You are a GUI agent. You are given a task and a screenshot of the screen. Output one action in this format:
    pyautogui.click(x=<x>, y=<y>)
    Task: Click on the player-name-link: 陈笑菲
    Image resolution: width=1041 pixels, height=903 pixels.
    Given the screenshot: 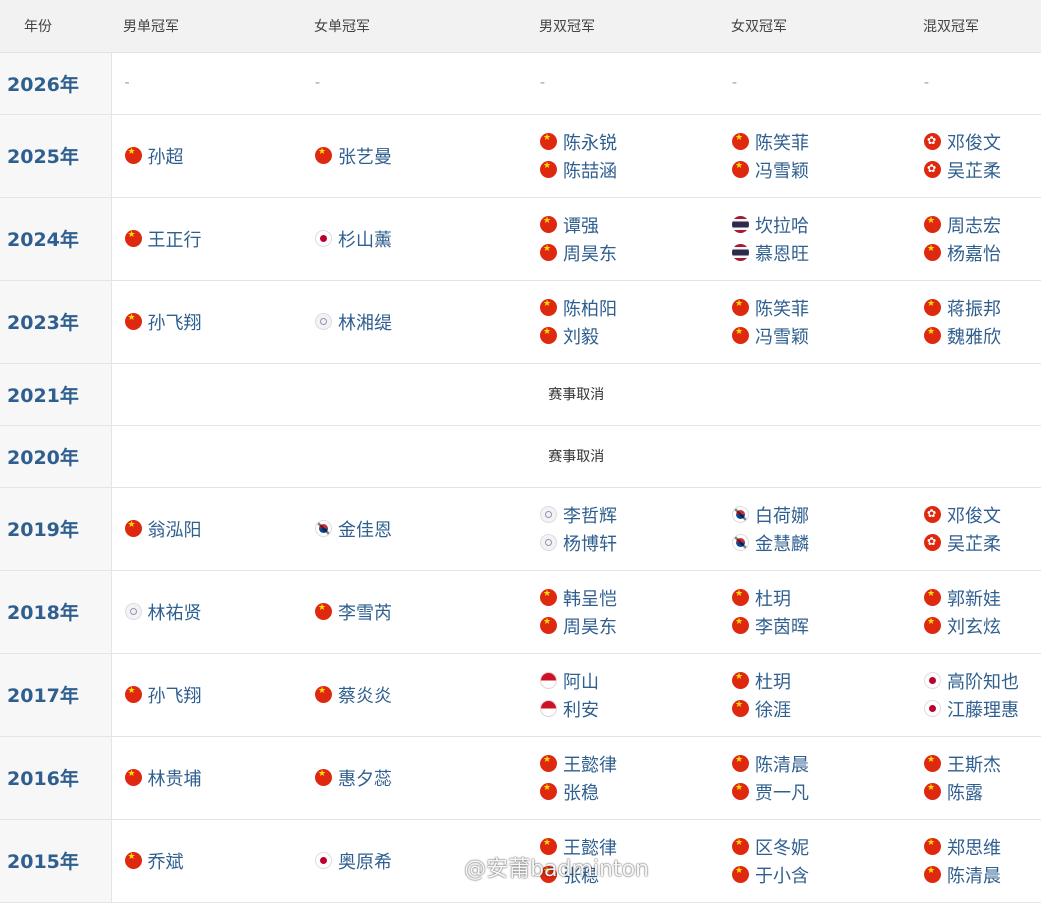 What is the action you would take?
    pyautogui.click(x=782, y=308)
    